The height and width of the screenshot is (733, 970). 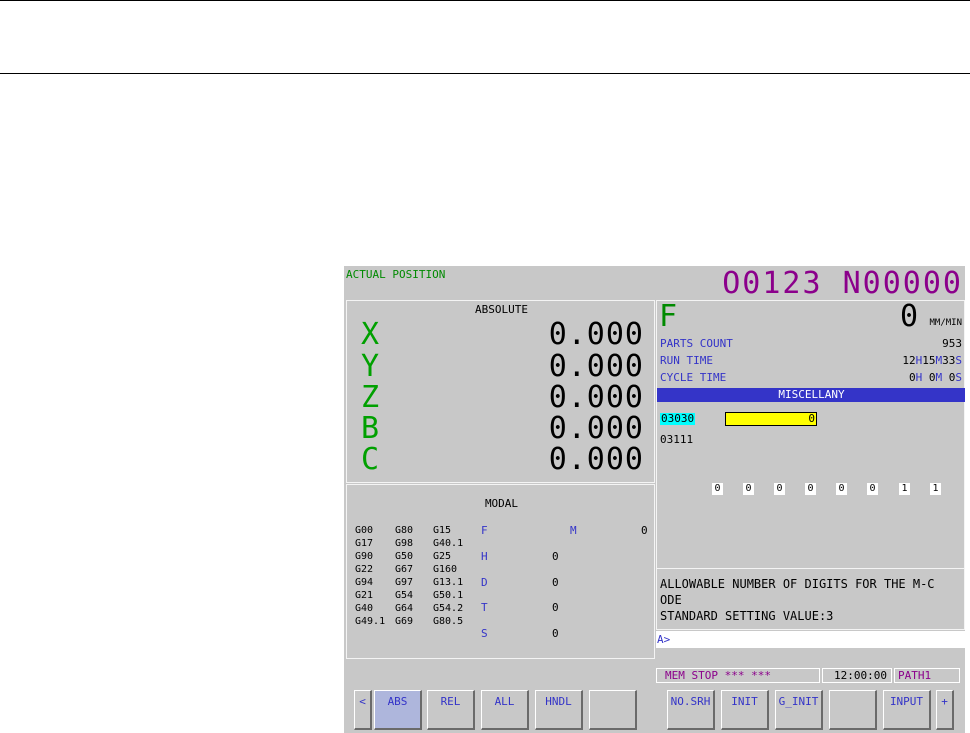 What do you see at coordinates (596, 459) in the screenshot?
I see `axis-c-value: 0.000` at bounding box center [596, 459].